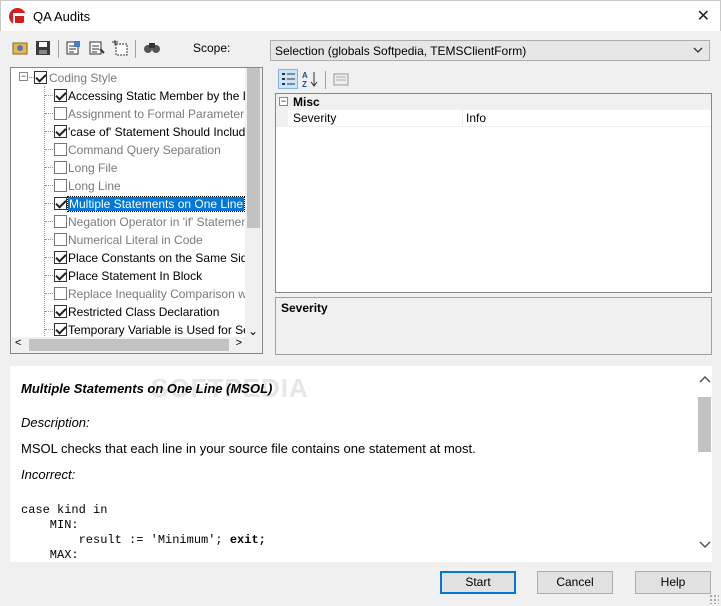 This screenshot has width=721, height=606. I want to click on code-line: MAX:, so click(50, 555).